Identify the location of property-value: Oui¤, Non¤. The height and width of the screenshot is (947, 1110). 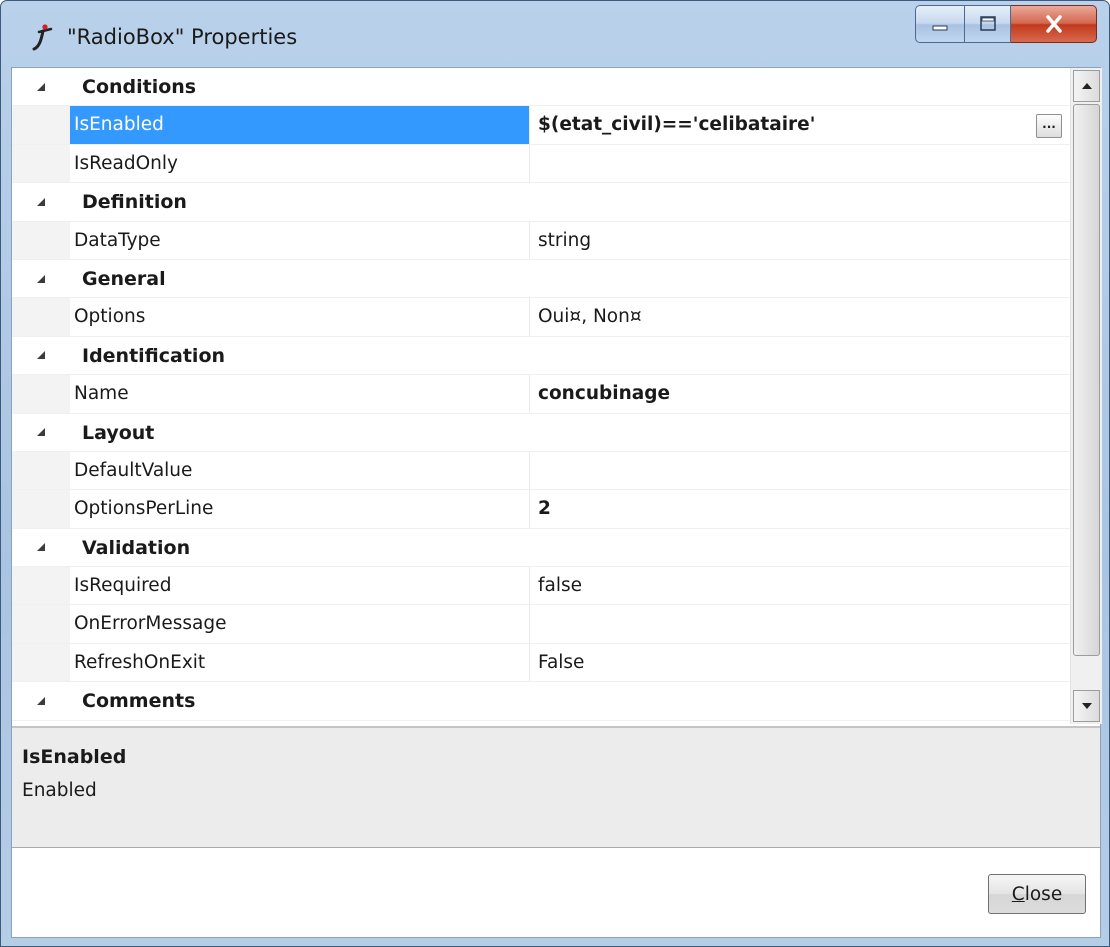
(800, 316).